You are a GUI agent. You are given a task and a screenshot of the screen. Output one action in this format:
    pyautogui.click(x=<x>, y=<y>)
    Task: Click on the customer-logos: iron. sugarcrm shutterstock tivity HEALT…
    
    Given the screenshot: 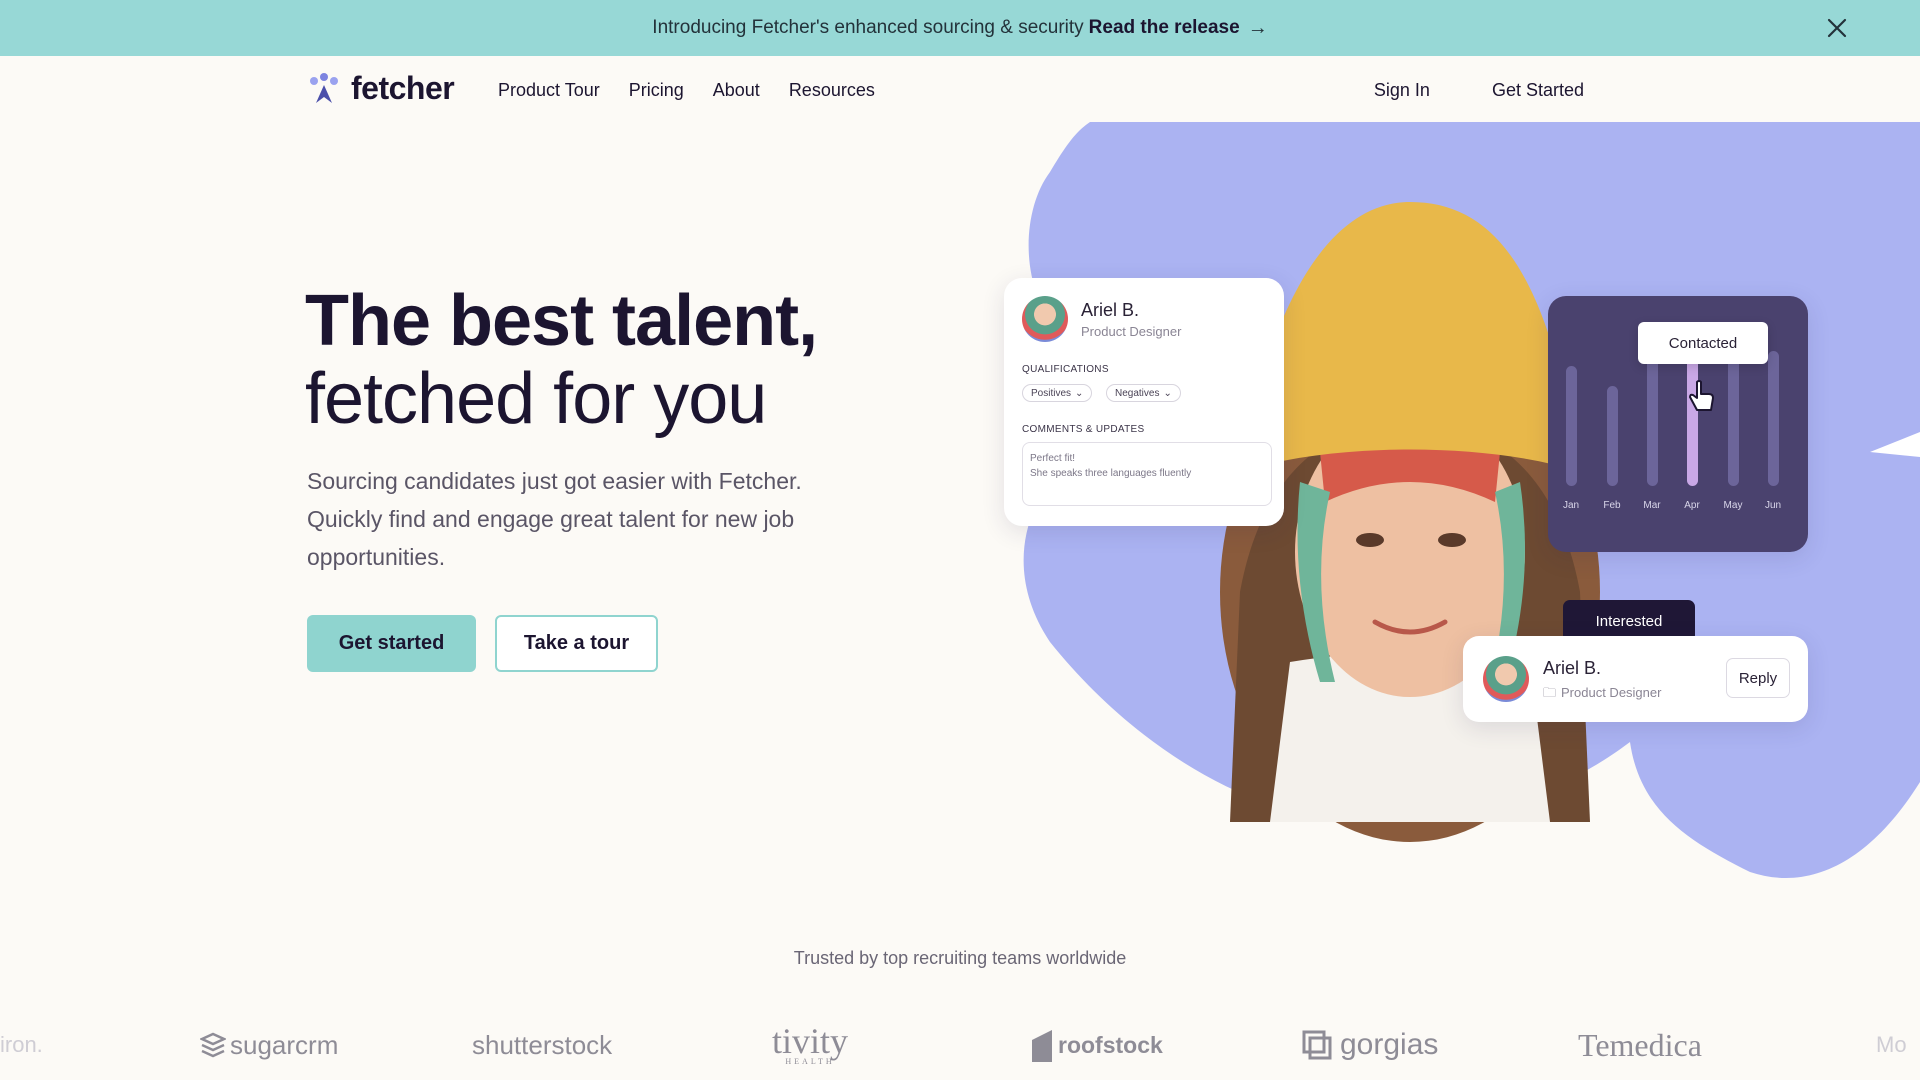 What is the action you would take?
    pyautogui.click(x=960, y=1045)
    